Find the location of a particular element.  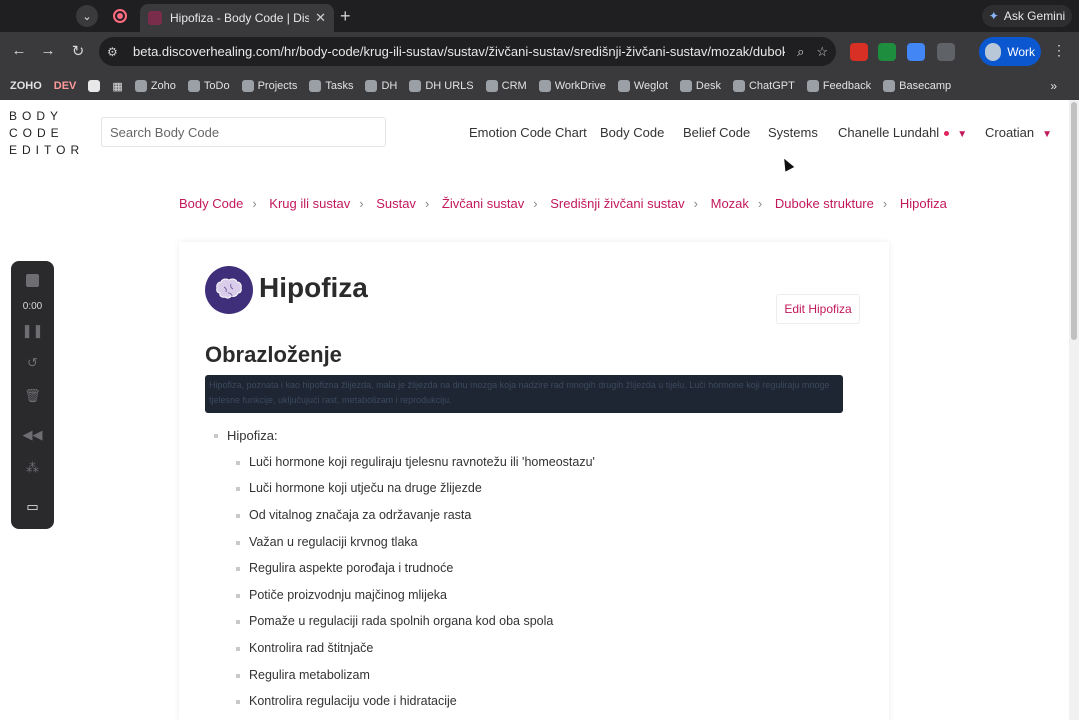

bookmark-dh-urls: DH URLS is located at coordinates (441, 86).